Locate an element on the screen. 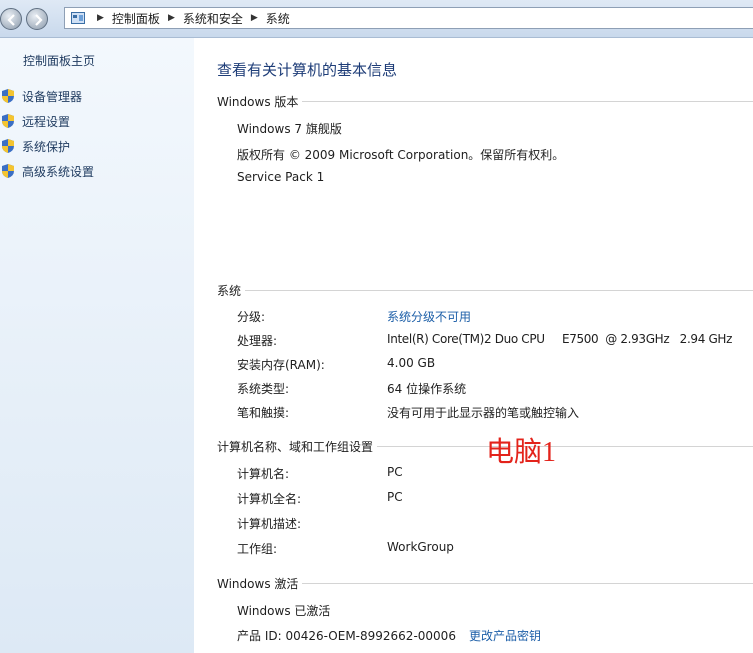 Image resolution: width=753 pixels, height=653 pixels. section-header: Windows 激活 is located at coordinates (260, 584).